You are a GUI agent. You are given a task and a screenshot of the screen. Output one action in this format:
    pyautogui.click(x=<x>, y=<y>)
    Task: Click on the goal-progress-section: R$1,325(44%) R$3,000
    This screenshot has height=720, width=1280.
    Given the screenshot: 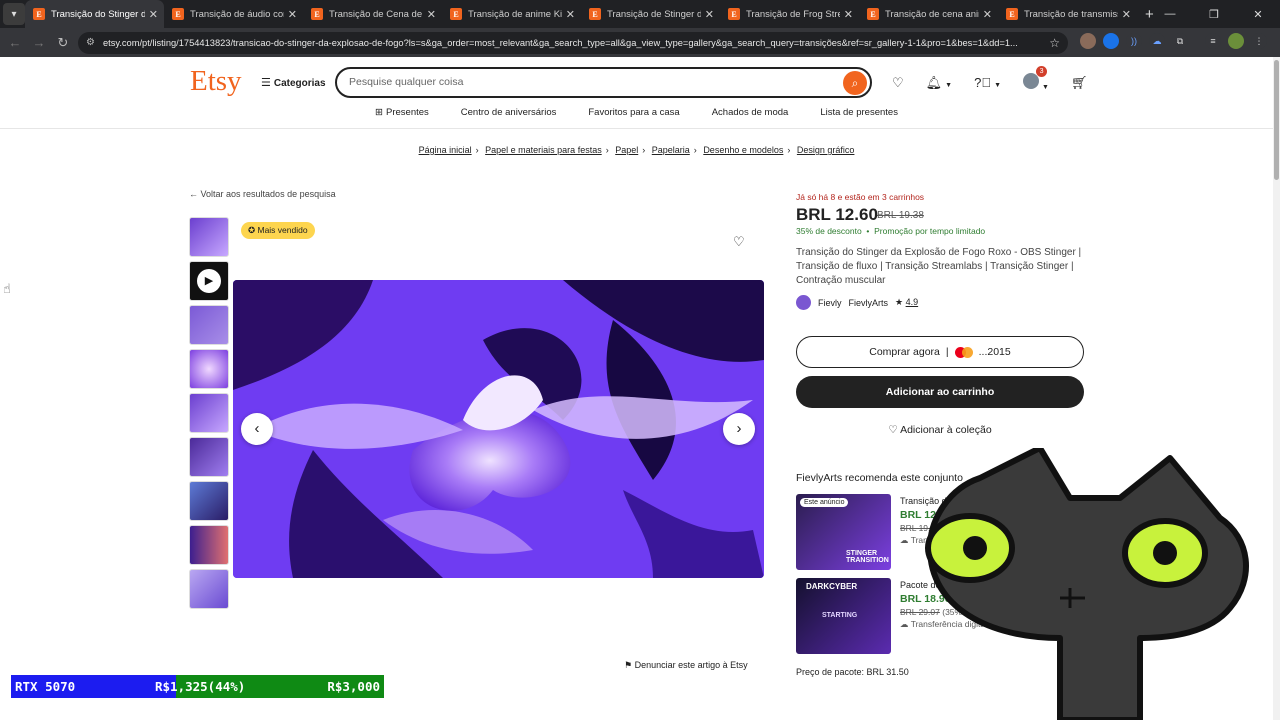 What is the action you would take?
    pyautogui.click(x=269, y=686)
    